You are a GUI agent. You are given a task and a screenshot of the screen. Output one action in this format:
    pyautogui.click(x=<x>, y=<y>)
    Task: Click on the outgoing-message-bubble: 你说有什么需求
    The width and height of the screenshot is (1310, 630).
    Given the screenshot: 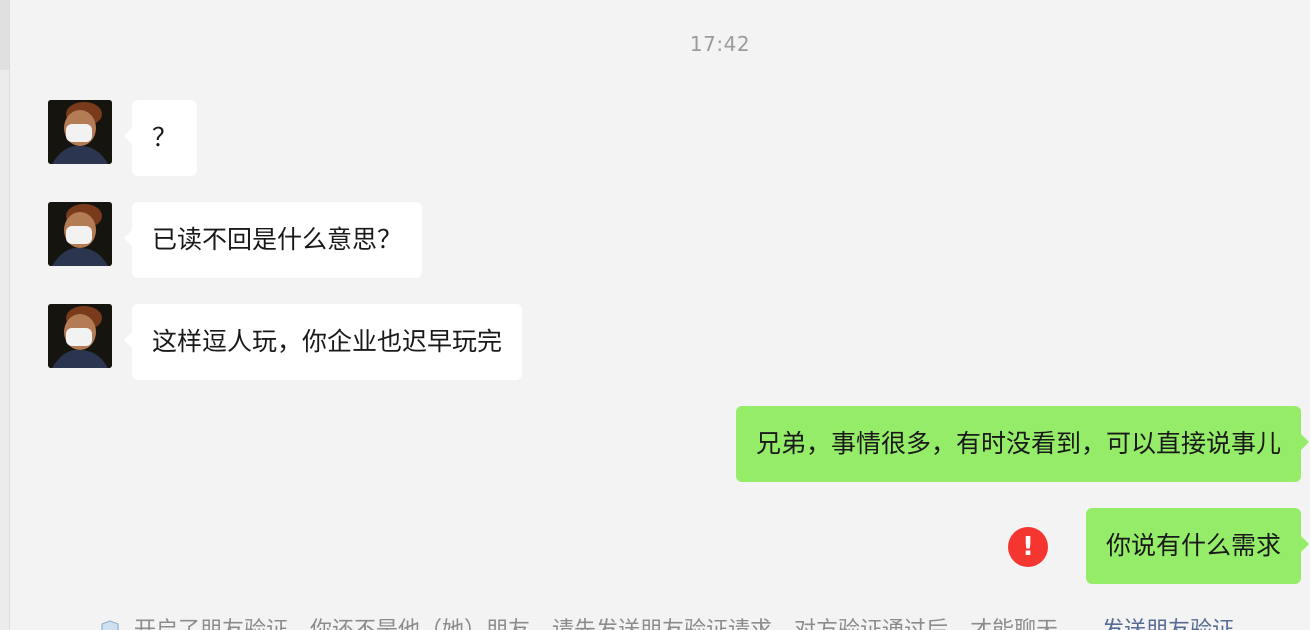 What is the action you would take?
    pyautogui.click(x=1197, y=546)
    